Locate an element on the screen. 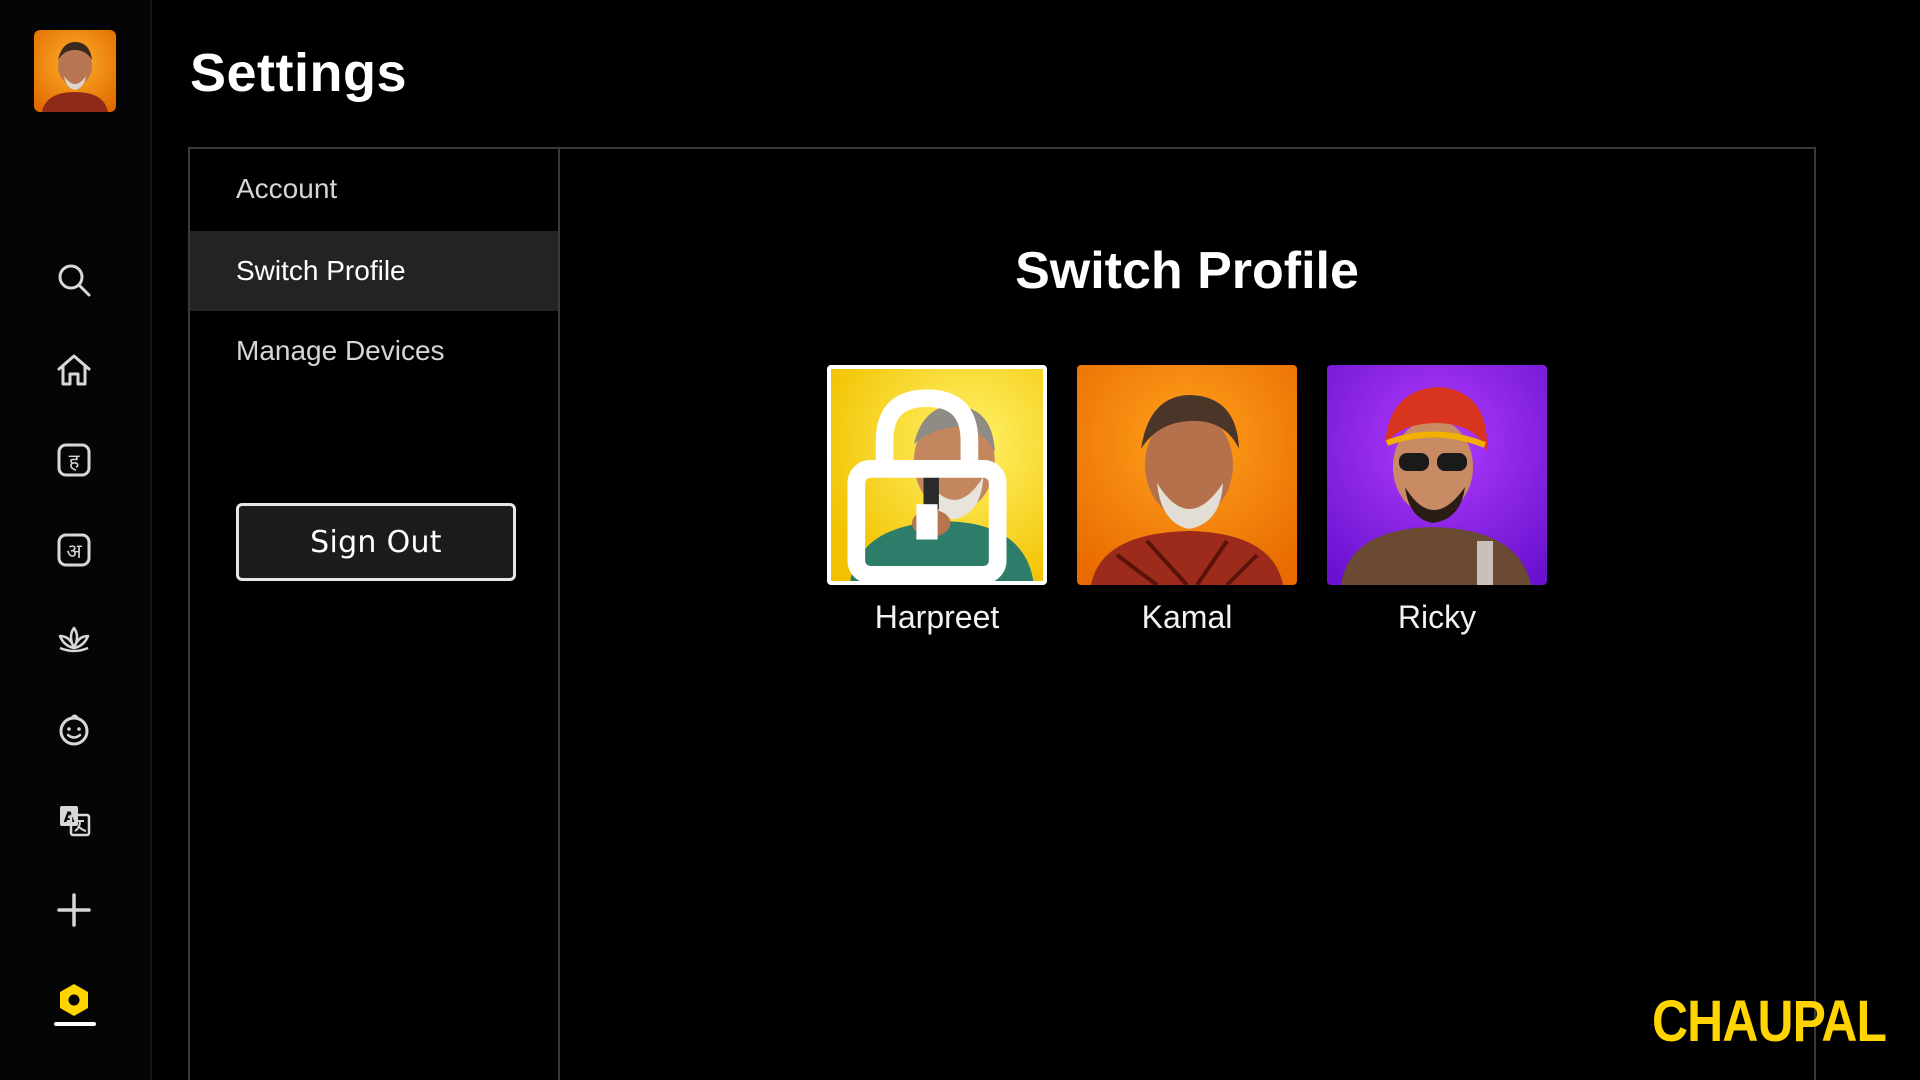 This screenshot has height=1080, width=1920. profile-harpreet: Harpreet is located at coordinates (937, 500).